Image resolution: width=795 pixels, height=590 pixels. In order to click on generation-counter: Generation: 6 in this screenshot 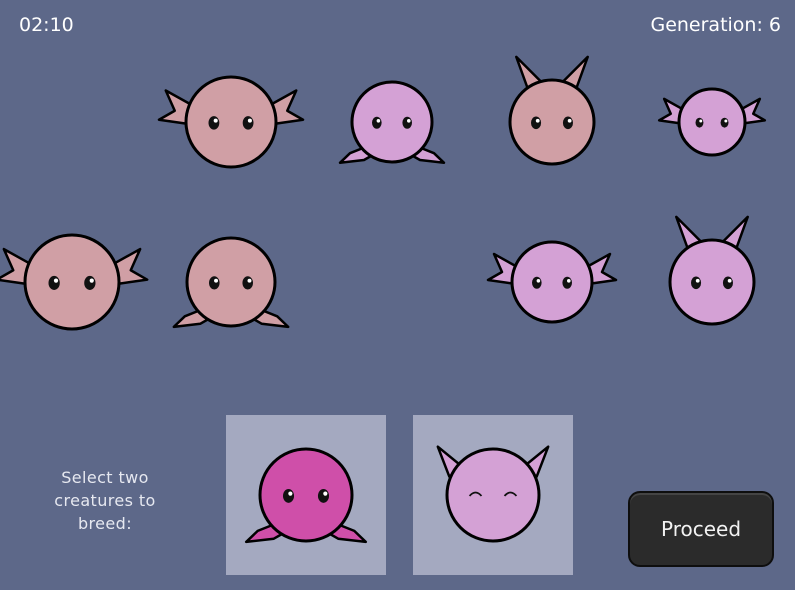, I will do `click(715, 25)`.